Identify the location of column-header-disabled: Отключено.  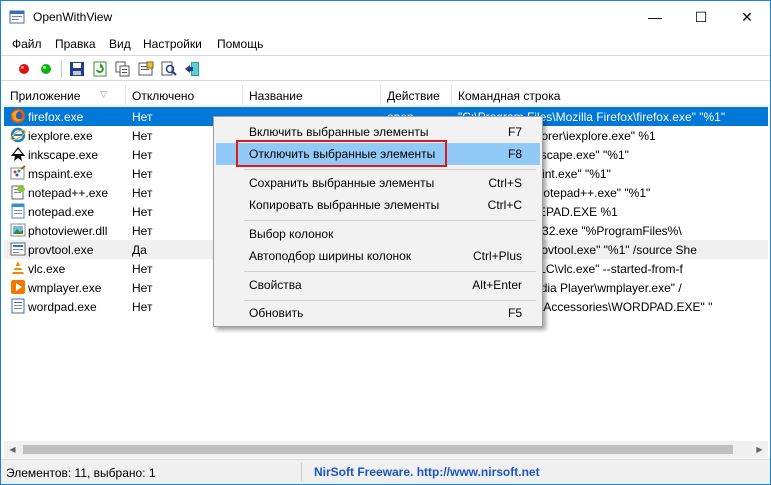
(184, 95).